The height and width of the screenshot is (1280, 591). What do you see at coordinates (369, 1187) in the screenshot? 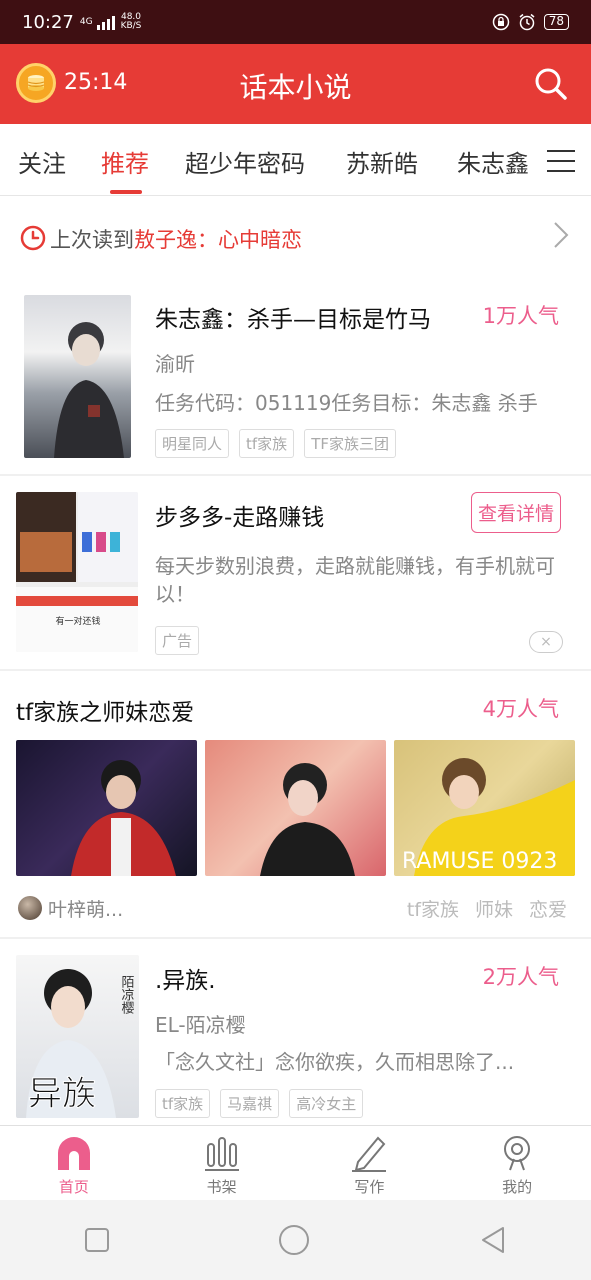
I see `nav-label: 写作` at bounding box center [369, 1187].